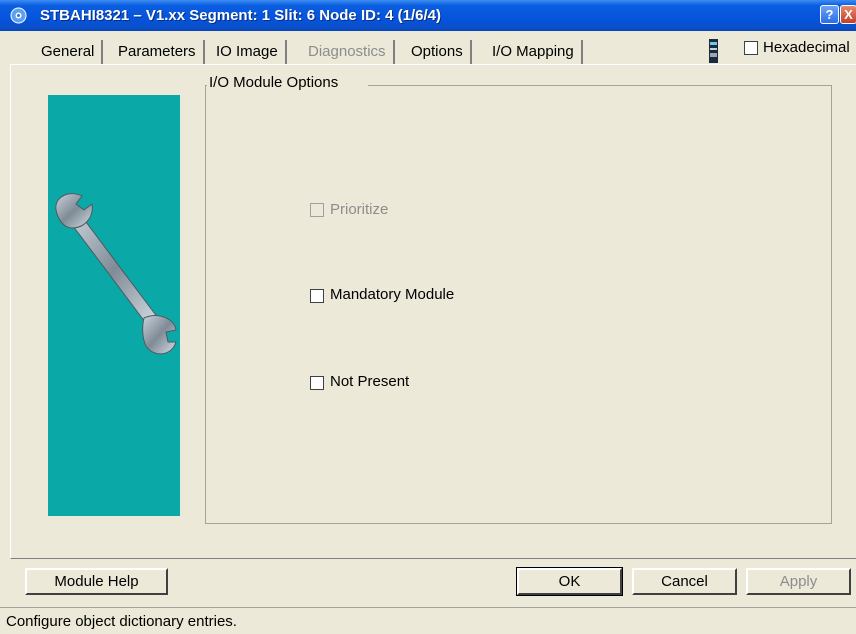  What do you see at coordinates (438, 52) in the screenshot?
I see `tab-options: Options` at bounding box center [438, 52].